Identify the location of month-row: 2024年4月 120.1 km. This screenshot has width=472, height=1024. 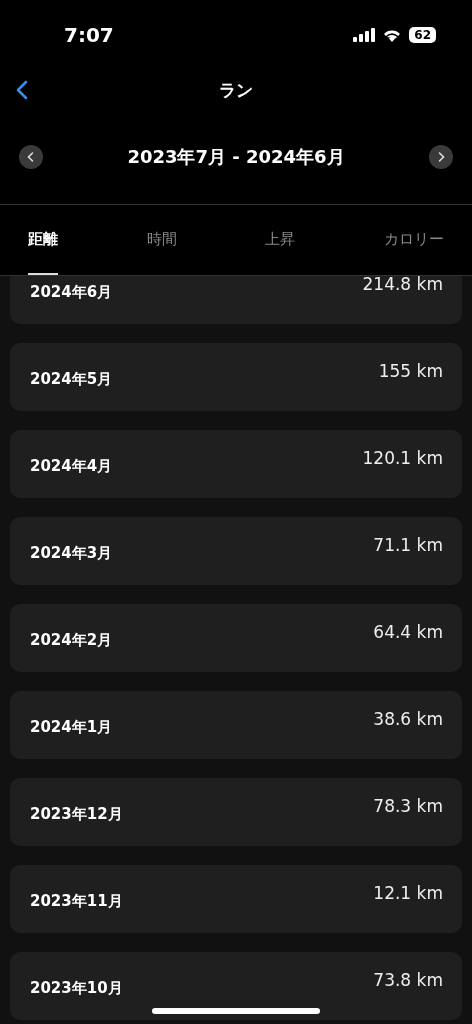
(236, 464).